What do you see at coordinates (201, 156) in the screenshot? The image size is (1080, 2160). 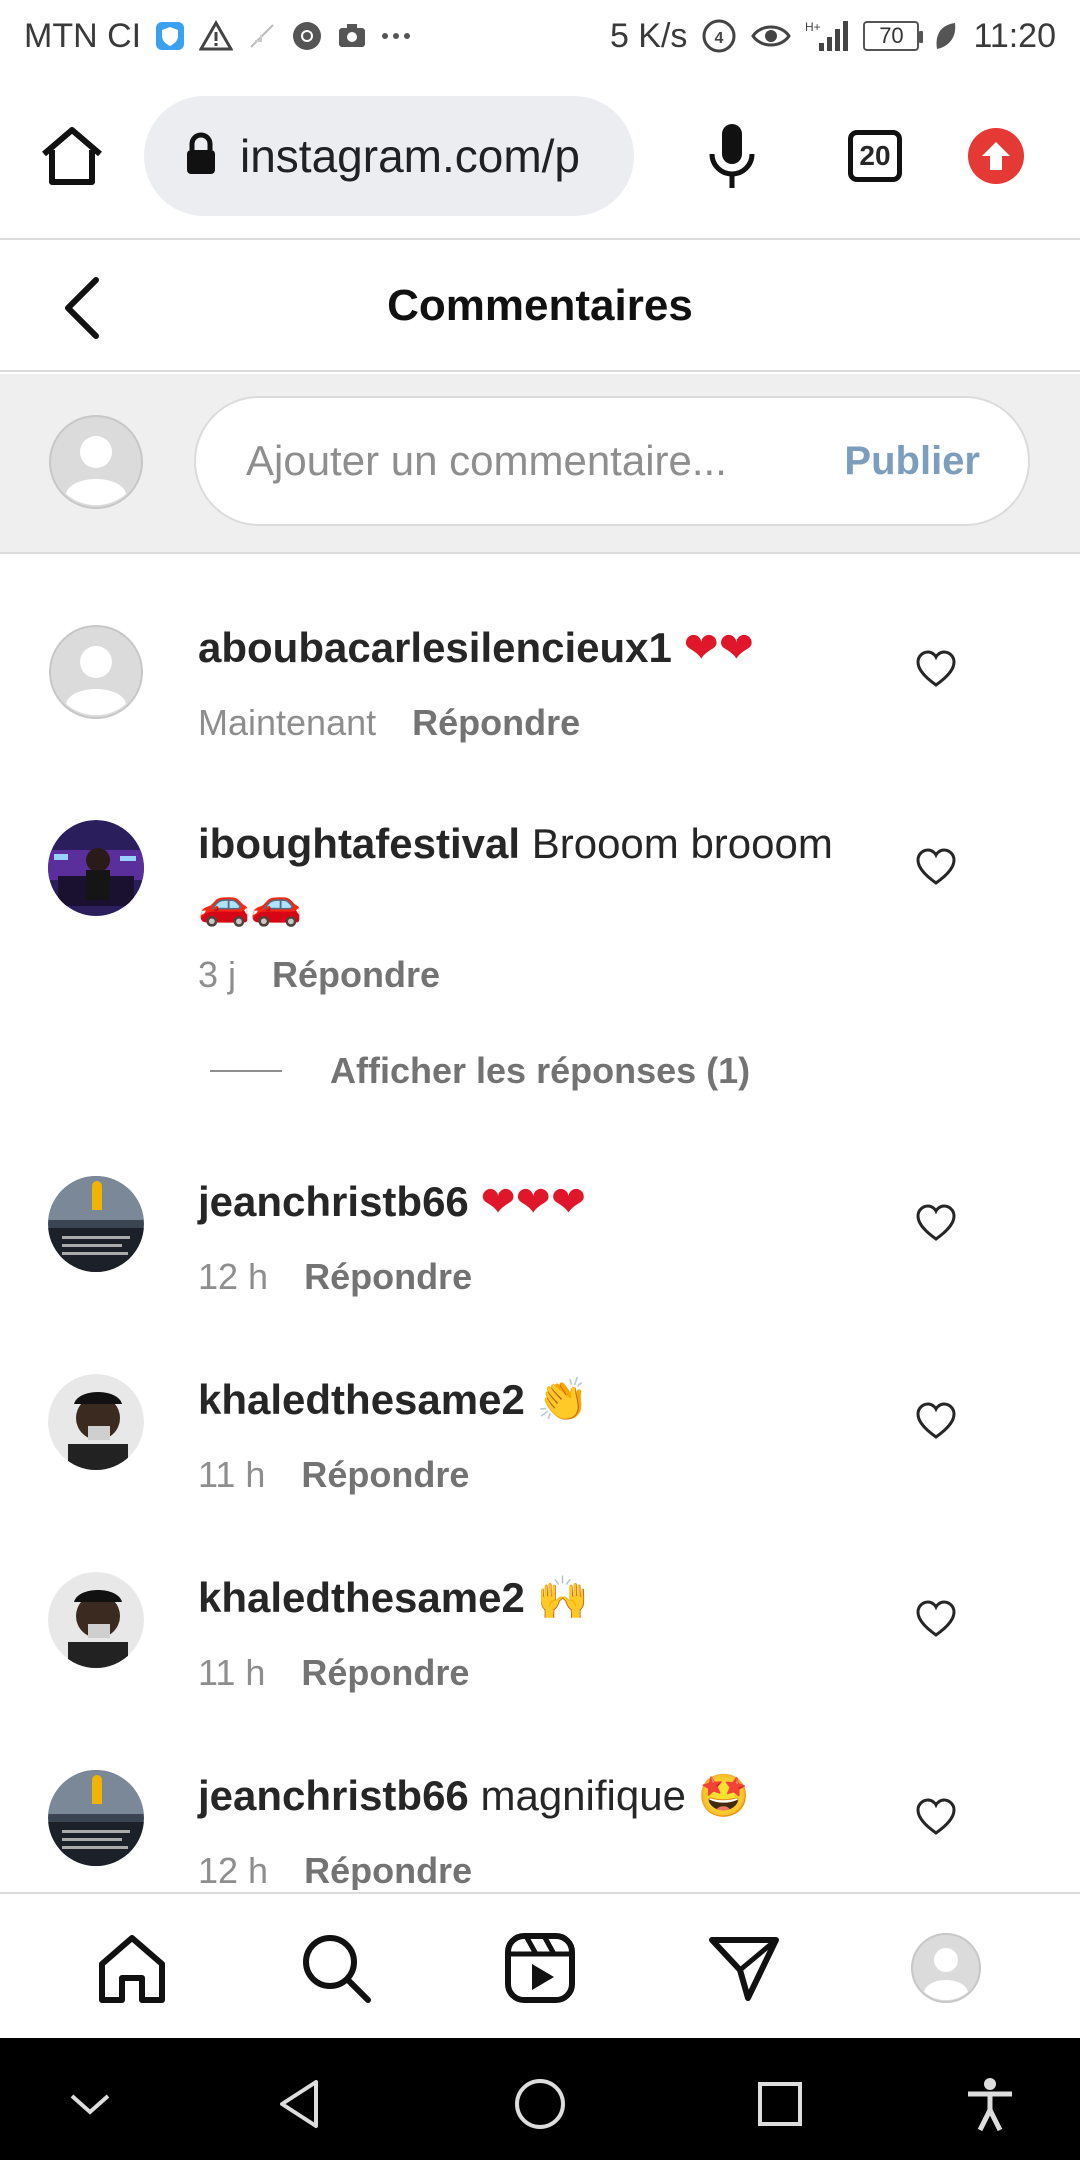 I see `lock-icon` at bounding box center [201, 156].